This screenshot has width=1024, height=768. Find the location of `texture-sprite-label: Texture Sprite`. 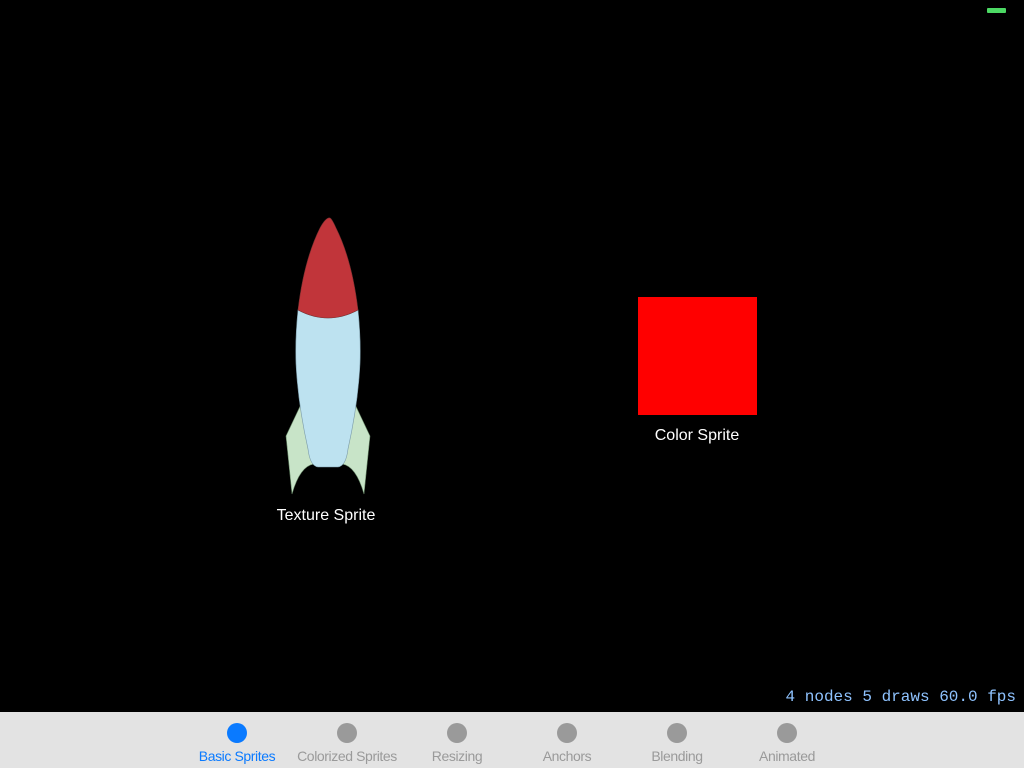

texture-sprite-label: Texture Sprite is located at coordinates (326, 515).